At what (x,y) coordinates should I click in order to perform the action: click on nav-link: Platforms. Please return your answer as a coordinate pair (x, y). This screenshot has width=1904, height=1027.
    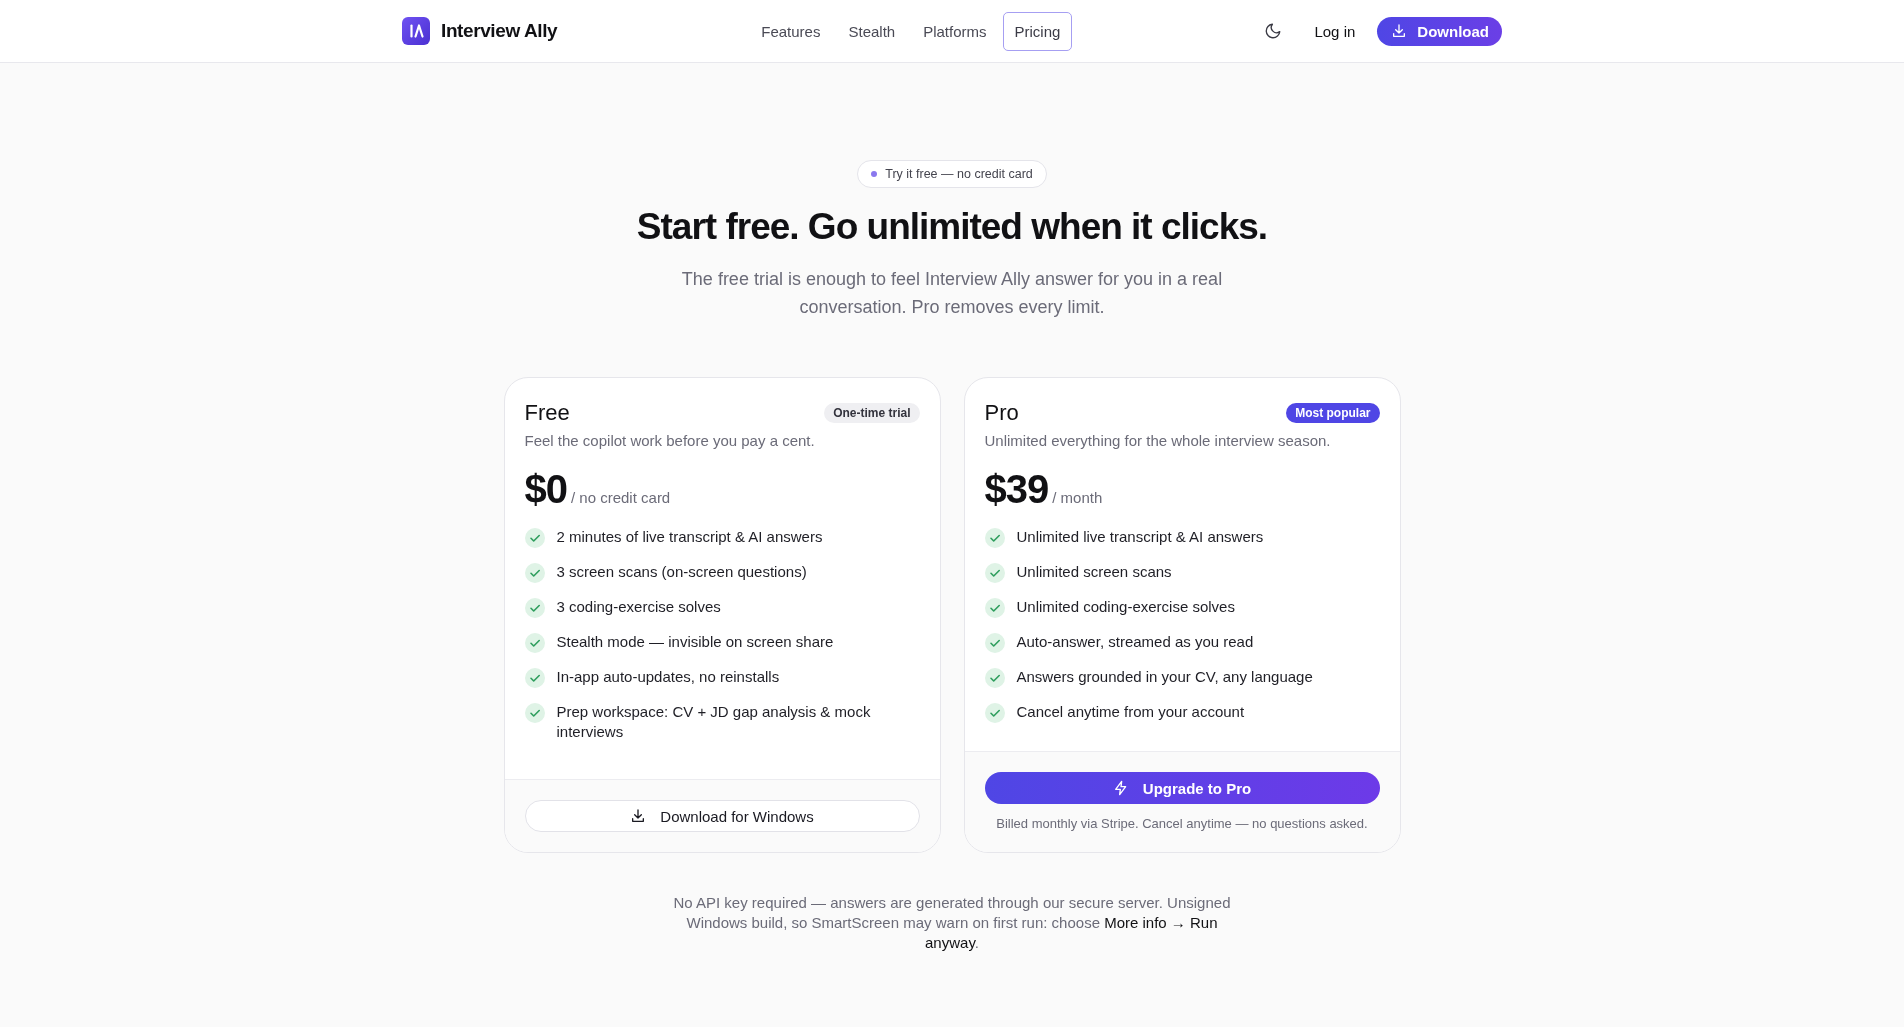
    Looking at the image, I should click on (955, 31).